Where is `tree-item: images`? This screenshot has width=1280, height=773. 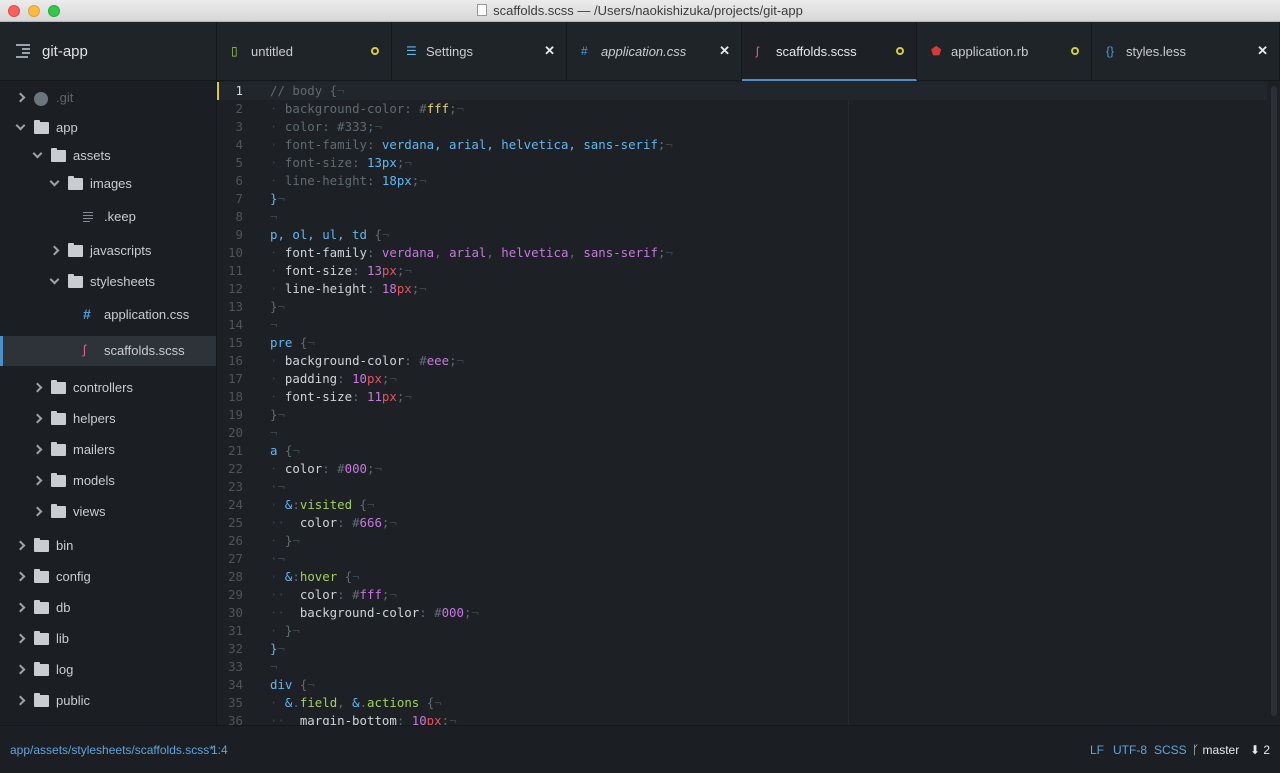
tree-item: images is located at coordinates (108, 184).